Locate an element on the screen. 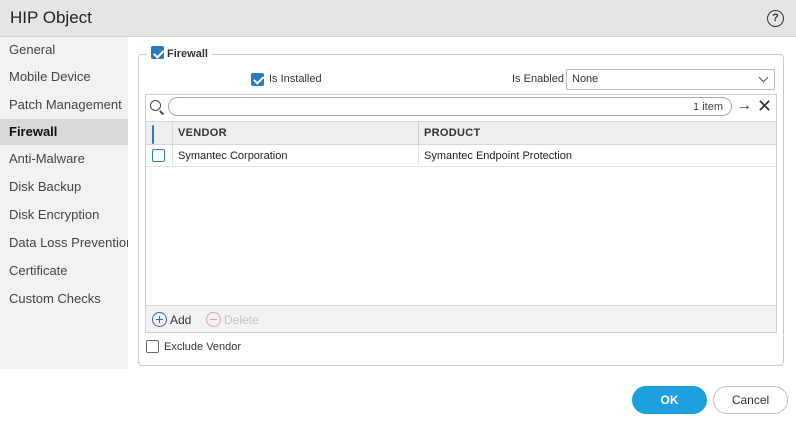  sidebar-item-patch-management: Patch Management is located at coordinates (64, 105).